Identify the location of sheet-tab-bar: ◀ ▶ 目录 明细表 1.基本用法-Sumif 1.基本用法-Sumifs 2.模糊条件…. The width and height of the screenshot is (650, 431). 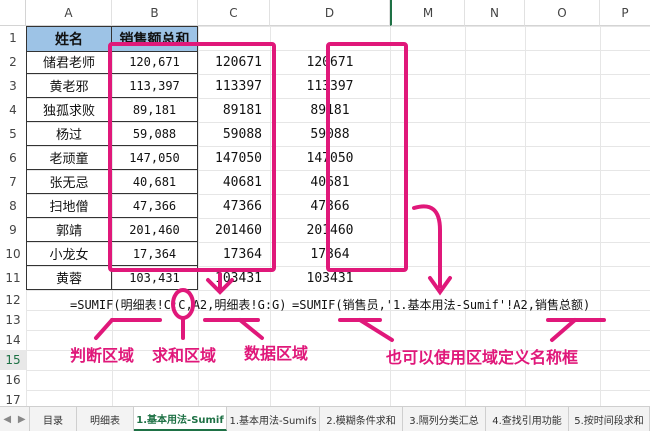
(325, 418).